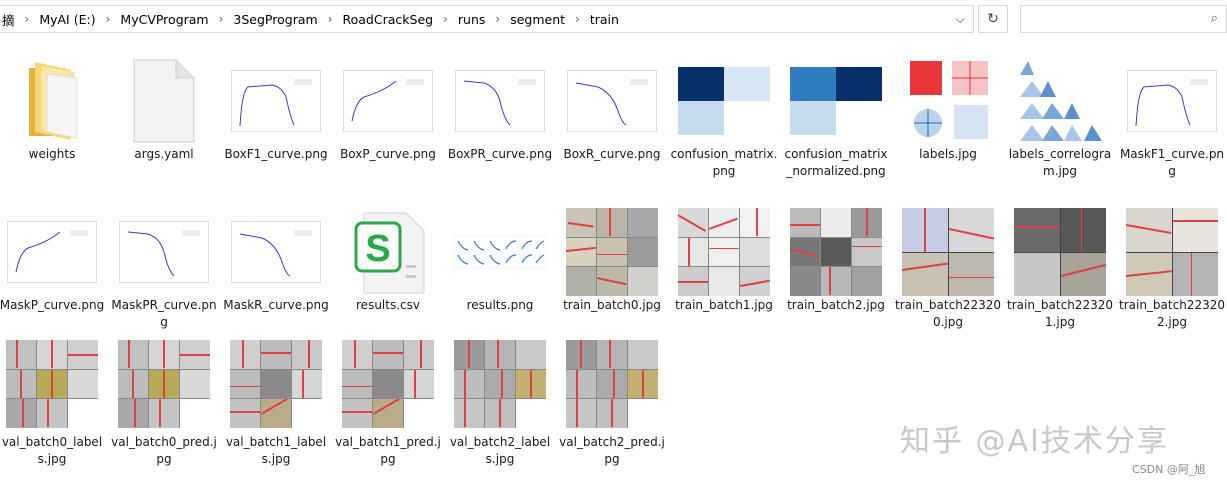 The height and width of the screenshot is (485, 1227). What do you see at coordinates (1060, 162) in the screenshot?
I see `file-name: labels_correlogram.jpg` at bounding box center [1060, 162].